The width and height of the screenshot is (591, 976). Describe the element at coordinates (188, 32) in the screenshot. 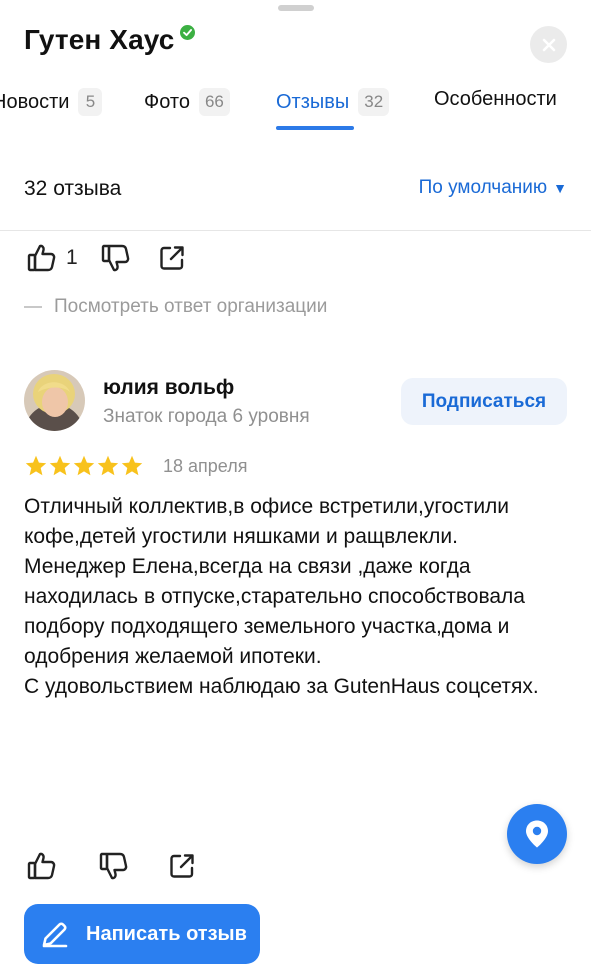

I see `verified-icon` at that location.